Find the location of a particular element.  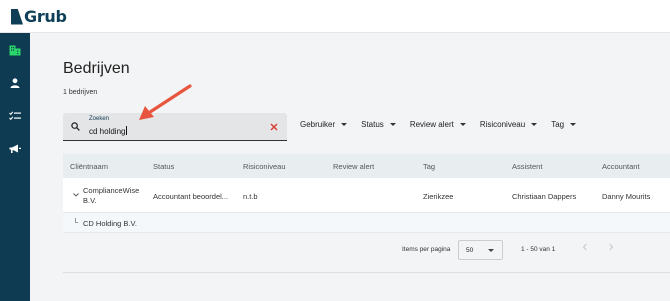

column-header-review-alert: Review alert is located at coordinates (353, 166).